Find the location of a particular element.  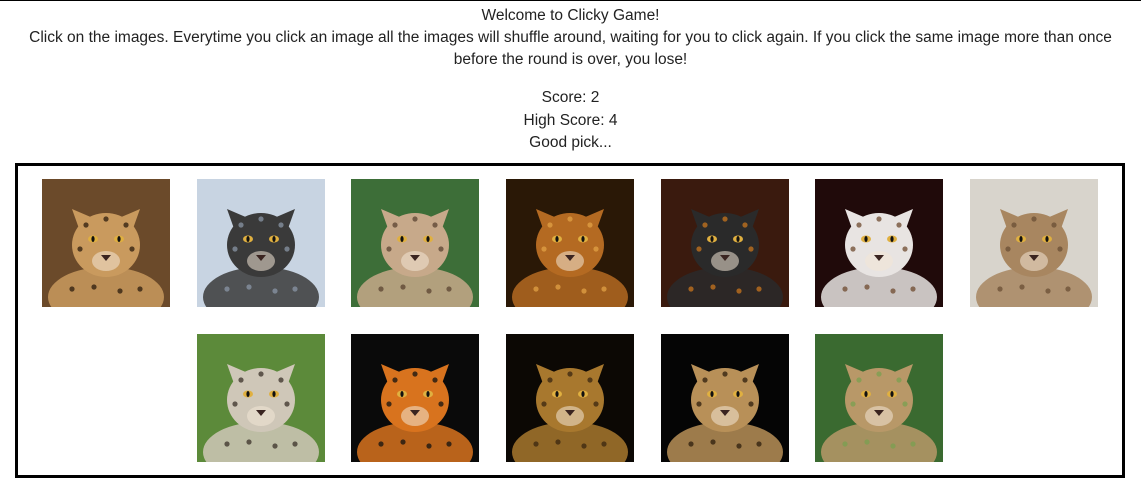

cheetah-image is located at coordinates (106, 243).